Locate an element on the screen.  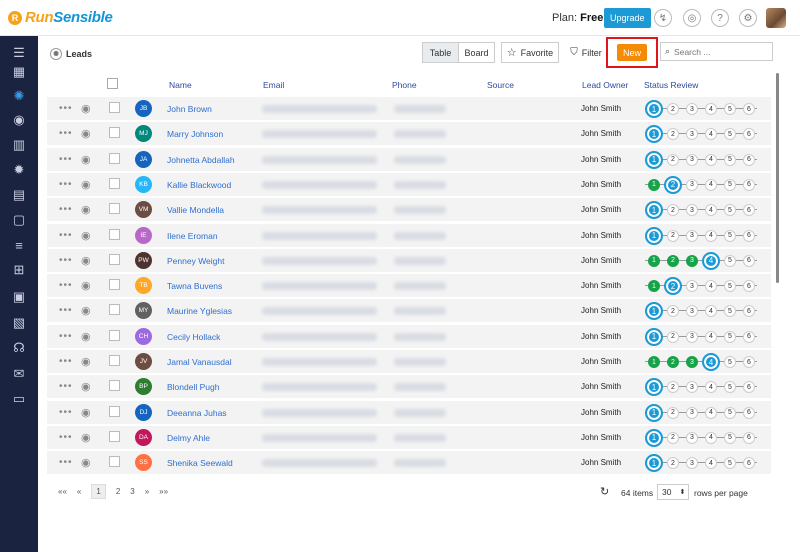
notifications-icon: ◎ is located at coordinates (692, 18).